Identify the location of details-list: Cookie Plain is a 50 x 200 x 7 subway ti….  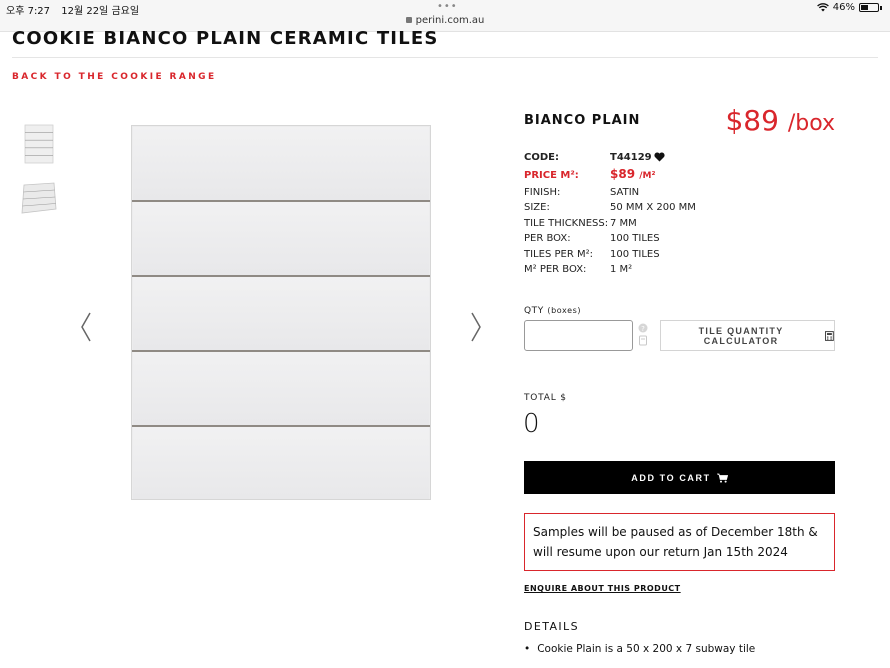
(639, 649).